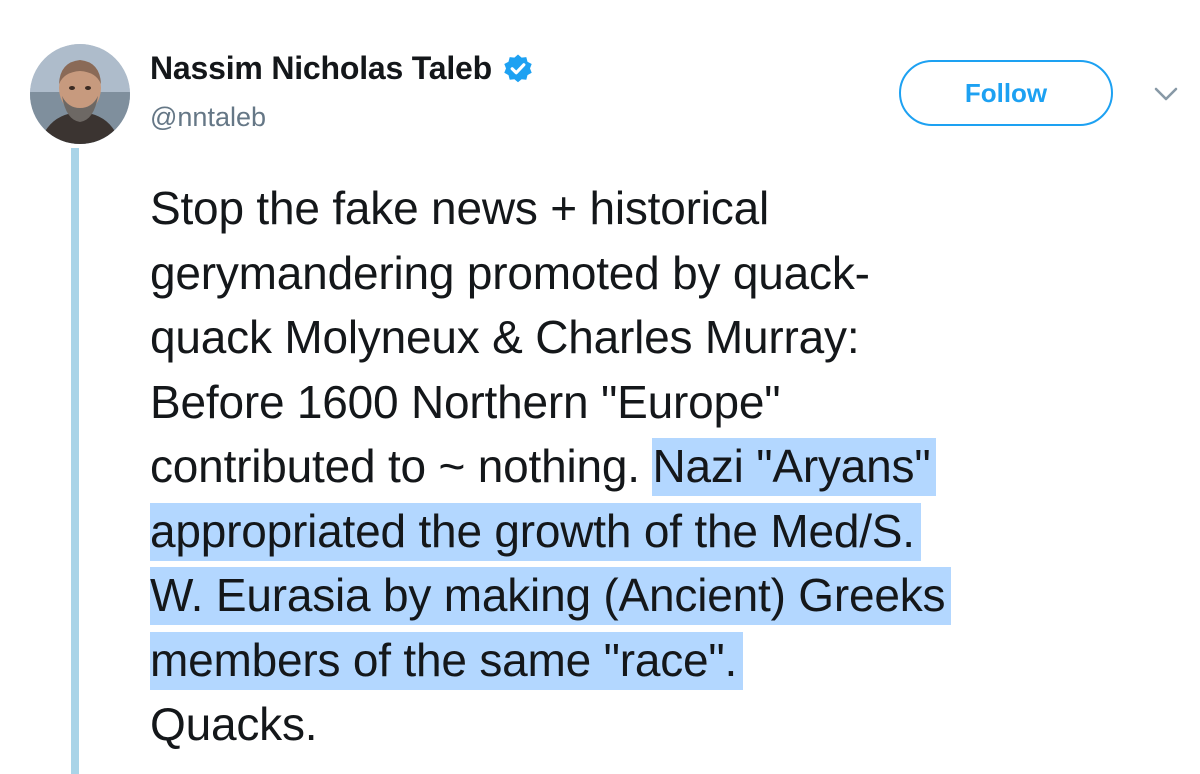 This screenshot has width=1200, height=774. What do you see at coordinates (1006, 93) in the screenshot?
I see `follow-button: Follow` at bounding box center [1006, 93].